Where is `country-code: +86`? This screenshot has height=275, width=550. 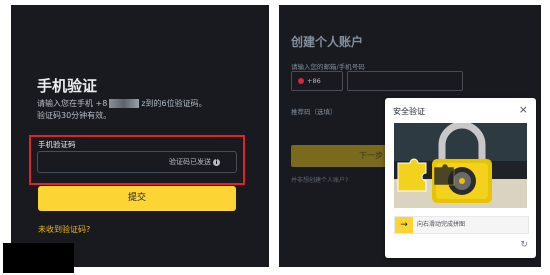 country-code: +86 is located at coordinates (314, 81).